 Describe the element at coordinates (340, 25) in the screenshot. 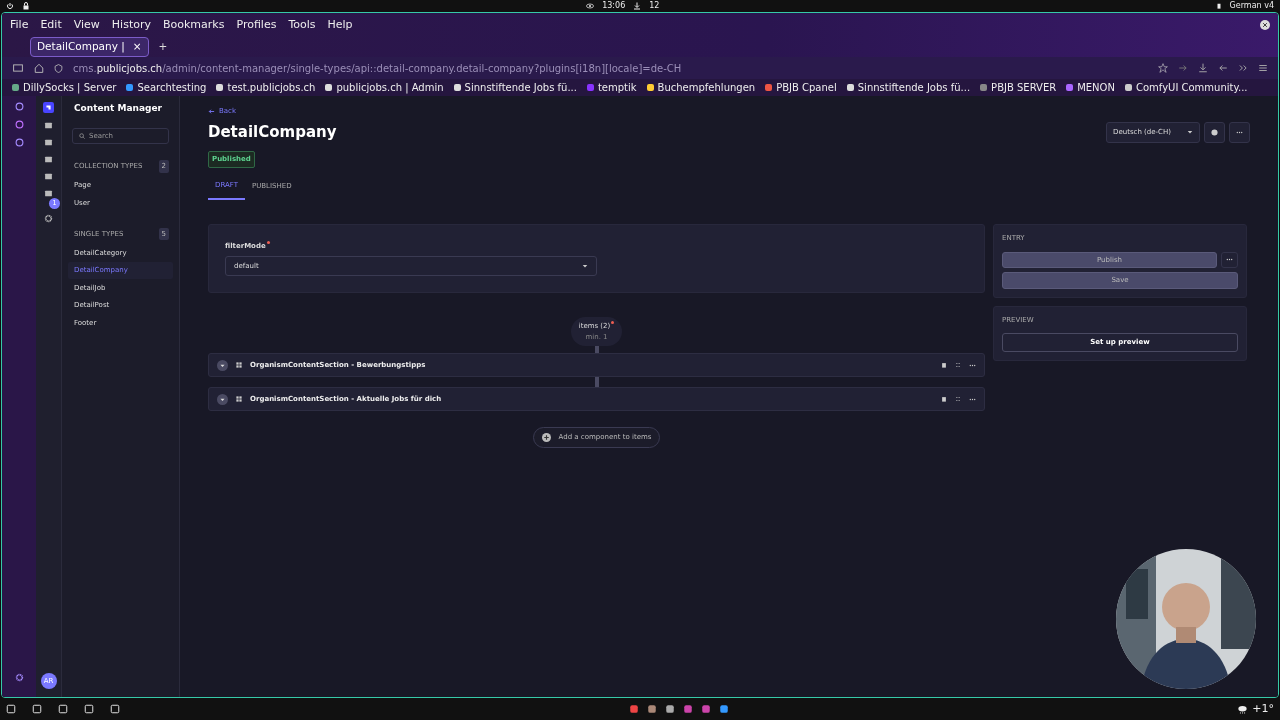

I see `menu-item: Help` at that location.